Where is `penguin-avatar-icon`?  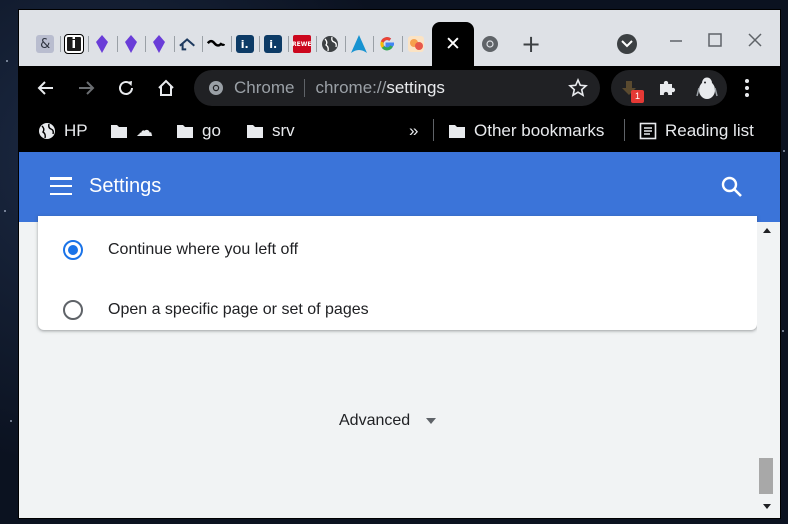 penguin-avatar-icon is located at coordinates (707, 88).